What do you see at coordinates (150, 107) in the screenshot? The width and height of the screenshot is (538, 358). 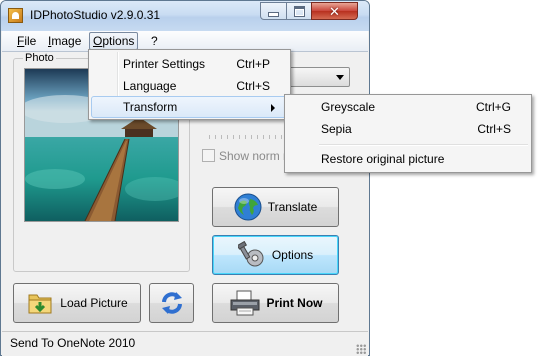 I see `transform-label: Transform` at bounding box center [150, 107].